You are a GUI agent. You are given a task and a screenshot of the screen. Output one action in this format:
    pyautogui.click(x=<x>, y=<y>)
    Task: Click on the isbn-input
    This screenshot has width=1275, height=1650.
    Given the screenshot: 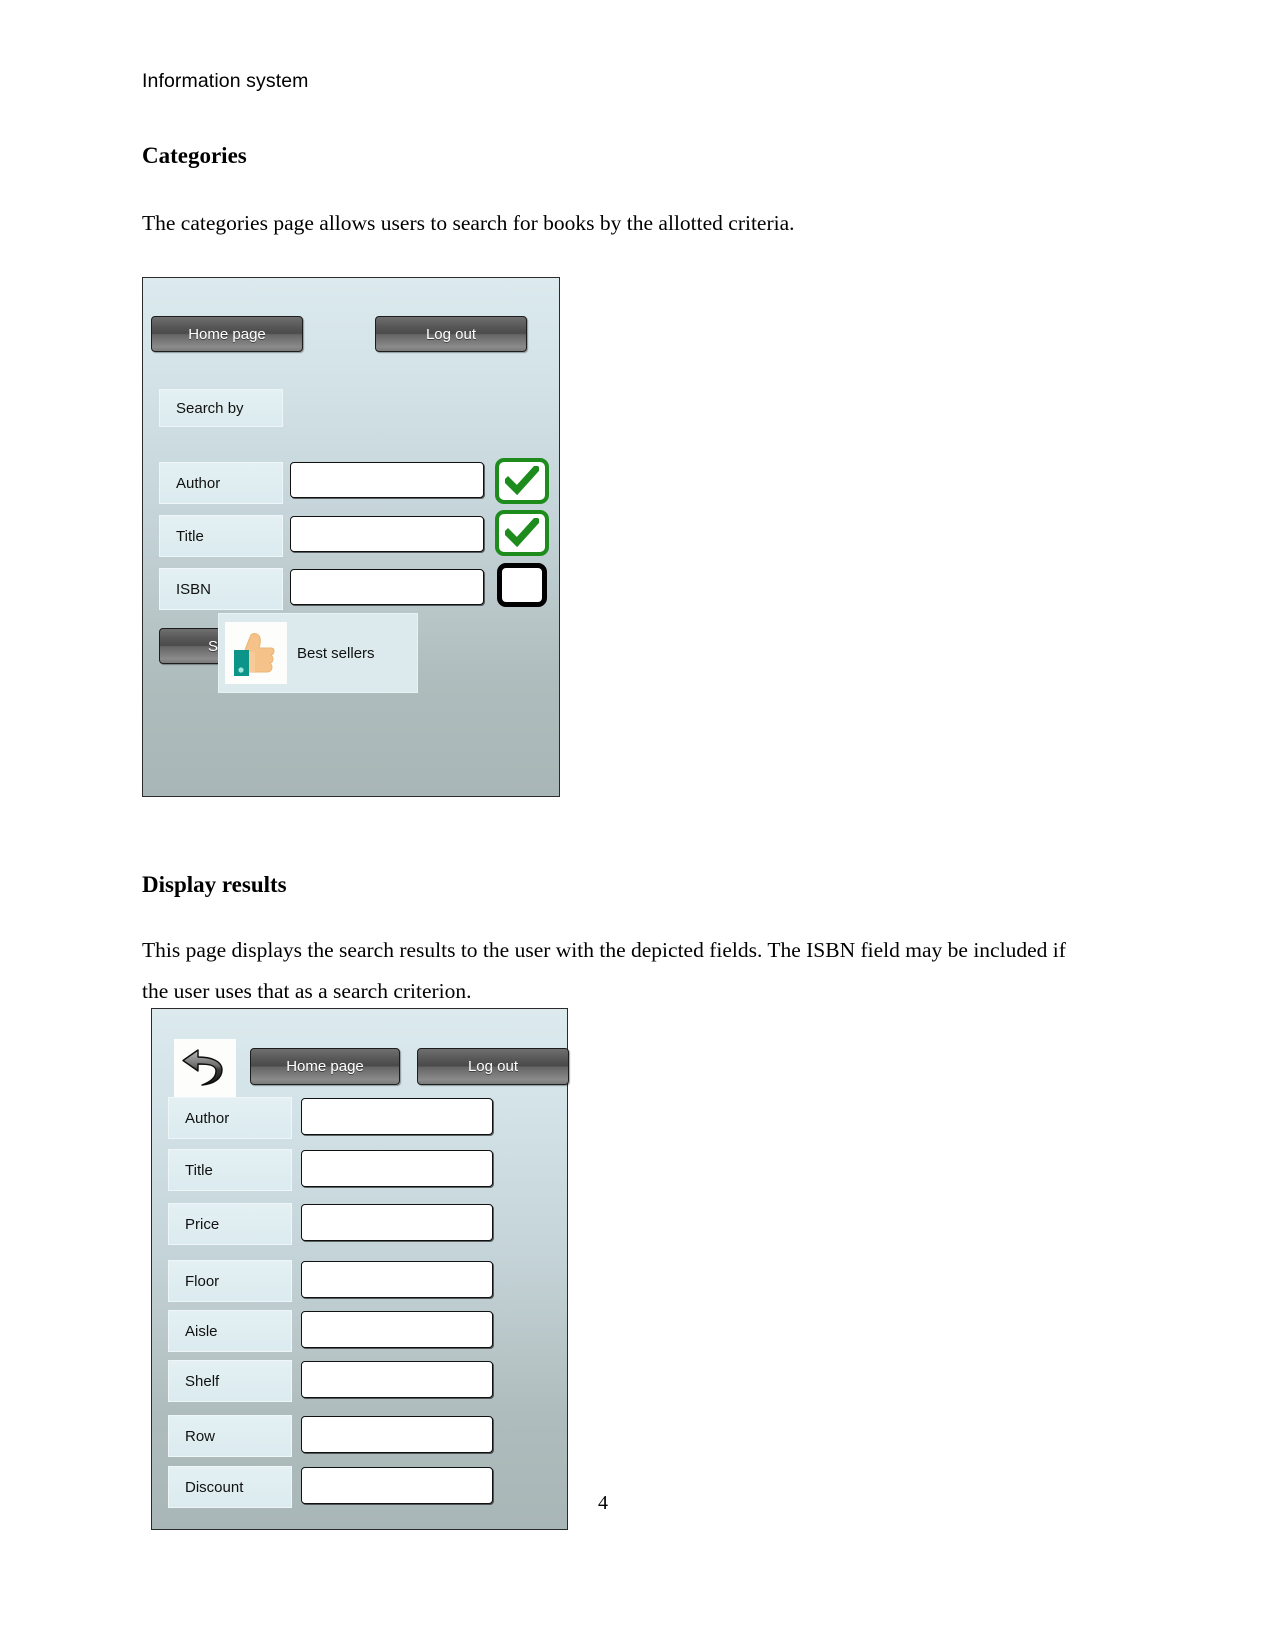 What is the action you would take?
    pyautogui.click(x=387, y=587)
    